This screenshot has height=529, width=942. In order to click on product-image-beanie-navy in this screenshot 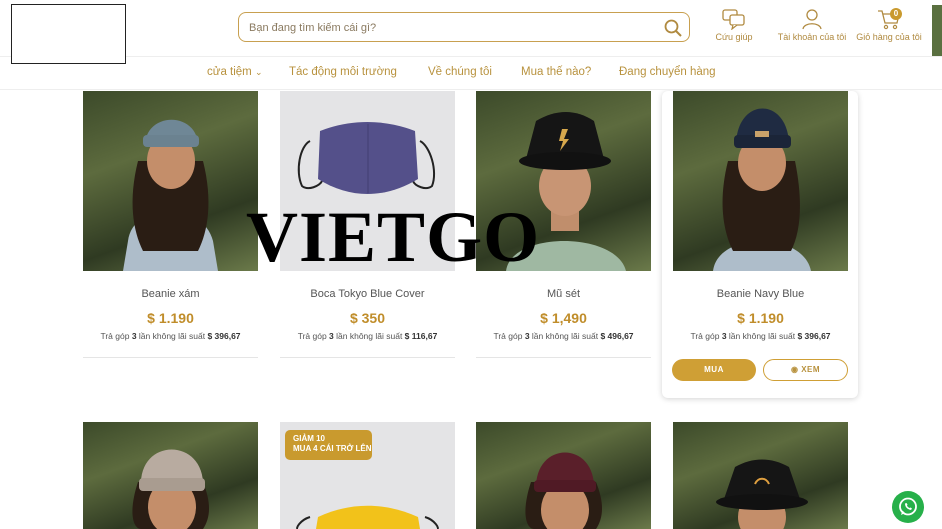, I will do `click(760, 181)`.